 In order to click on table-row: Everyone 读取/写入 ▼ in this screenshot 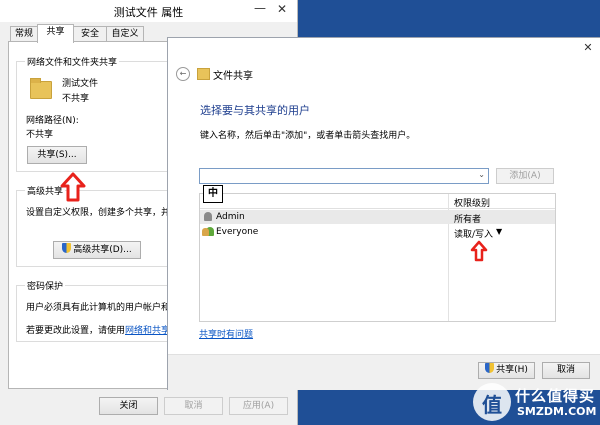, I will do `click(377, 232)`.